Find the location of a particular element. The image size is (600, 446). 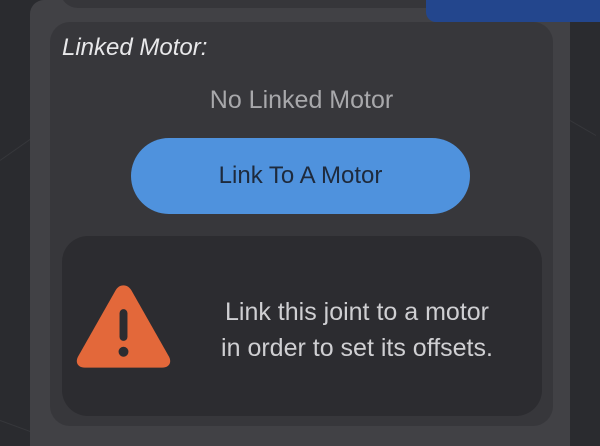

warning-message-line-2: in order to set its offsets. is located at coordinates (357, 348).